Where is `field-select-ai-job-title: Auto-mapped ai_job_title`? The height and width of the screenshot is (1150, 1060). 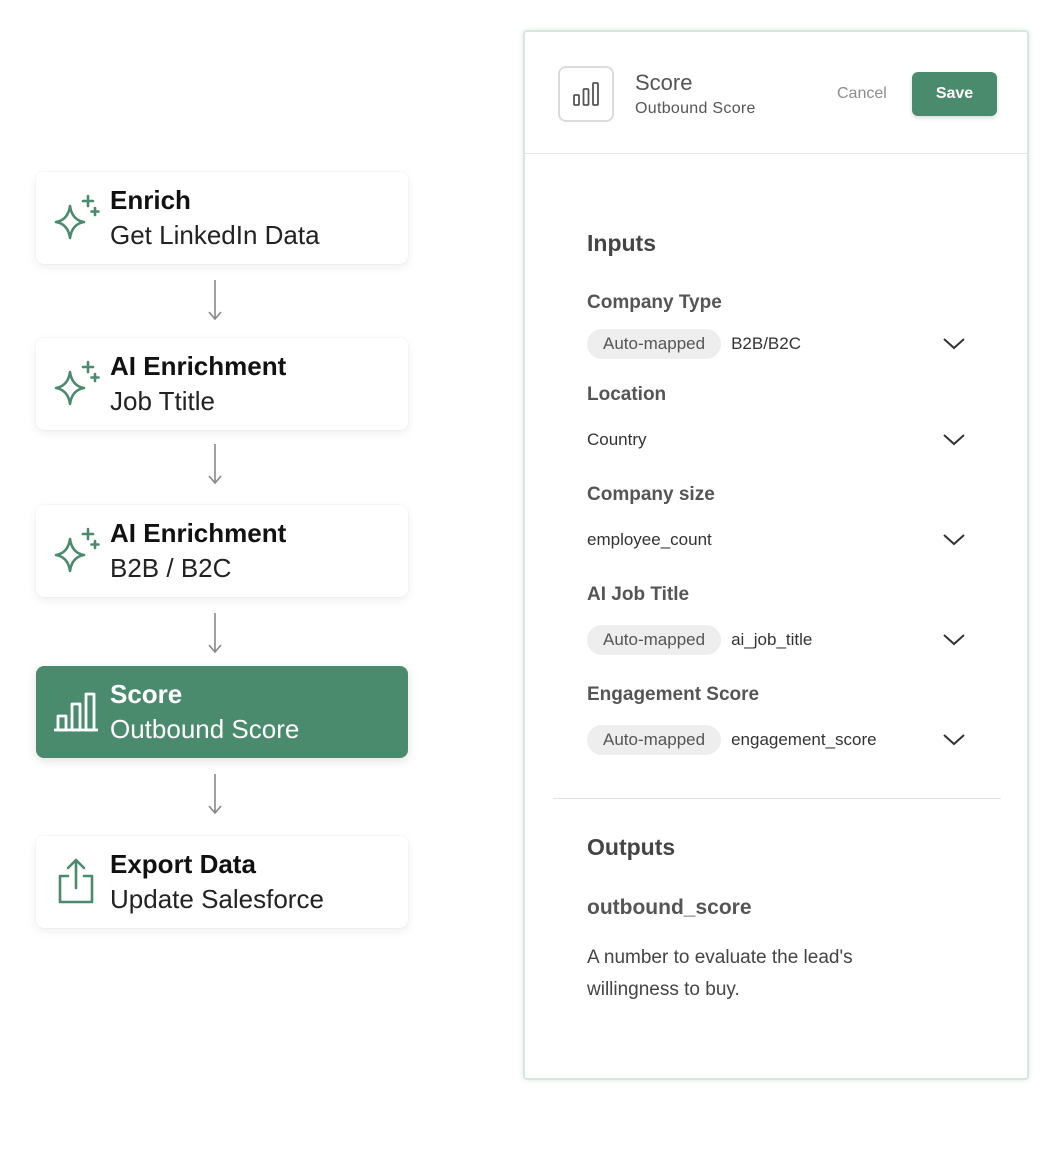
field-select-ai-job-title: Auto-mapped ai_job_title is located at coordinates (777, 640).